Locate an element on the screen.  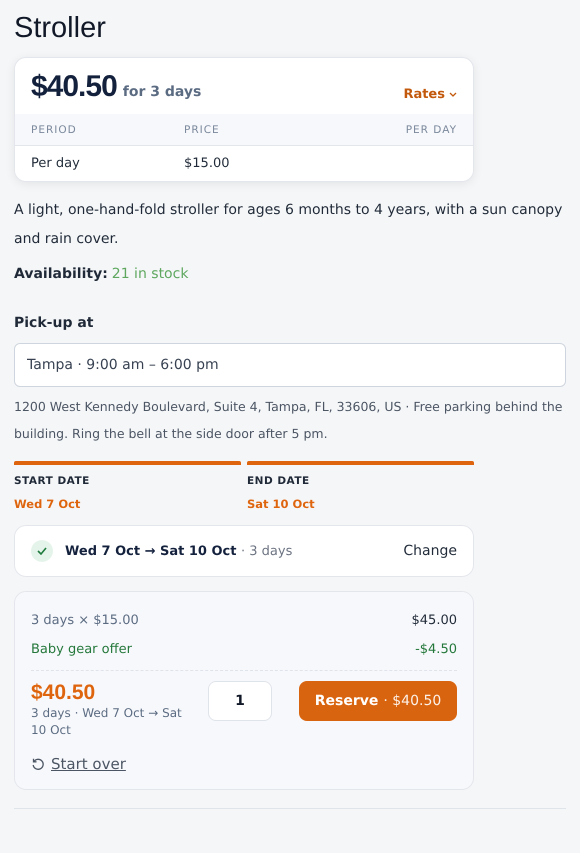
date-tab: END DATE Sat 10 Oct is located at coordinates (360, 486).